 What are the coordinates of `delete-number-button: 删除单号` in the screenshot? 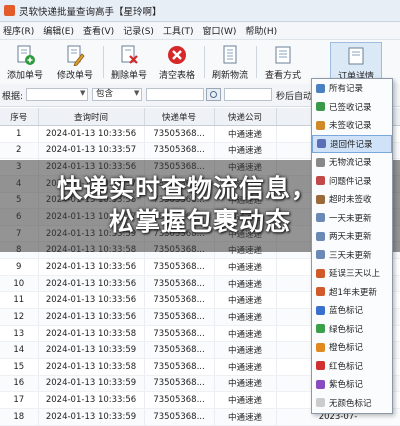 It's located at (129, 62).